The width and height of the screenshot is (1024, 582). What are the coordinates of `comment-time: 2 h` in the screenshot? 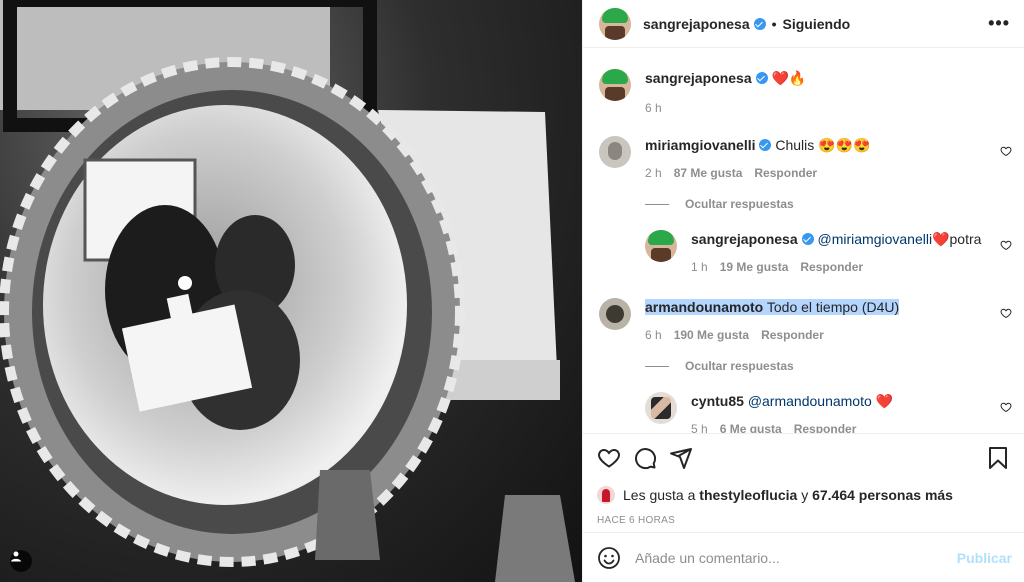 It's located at (653, 173).